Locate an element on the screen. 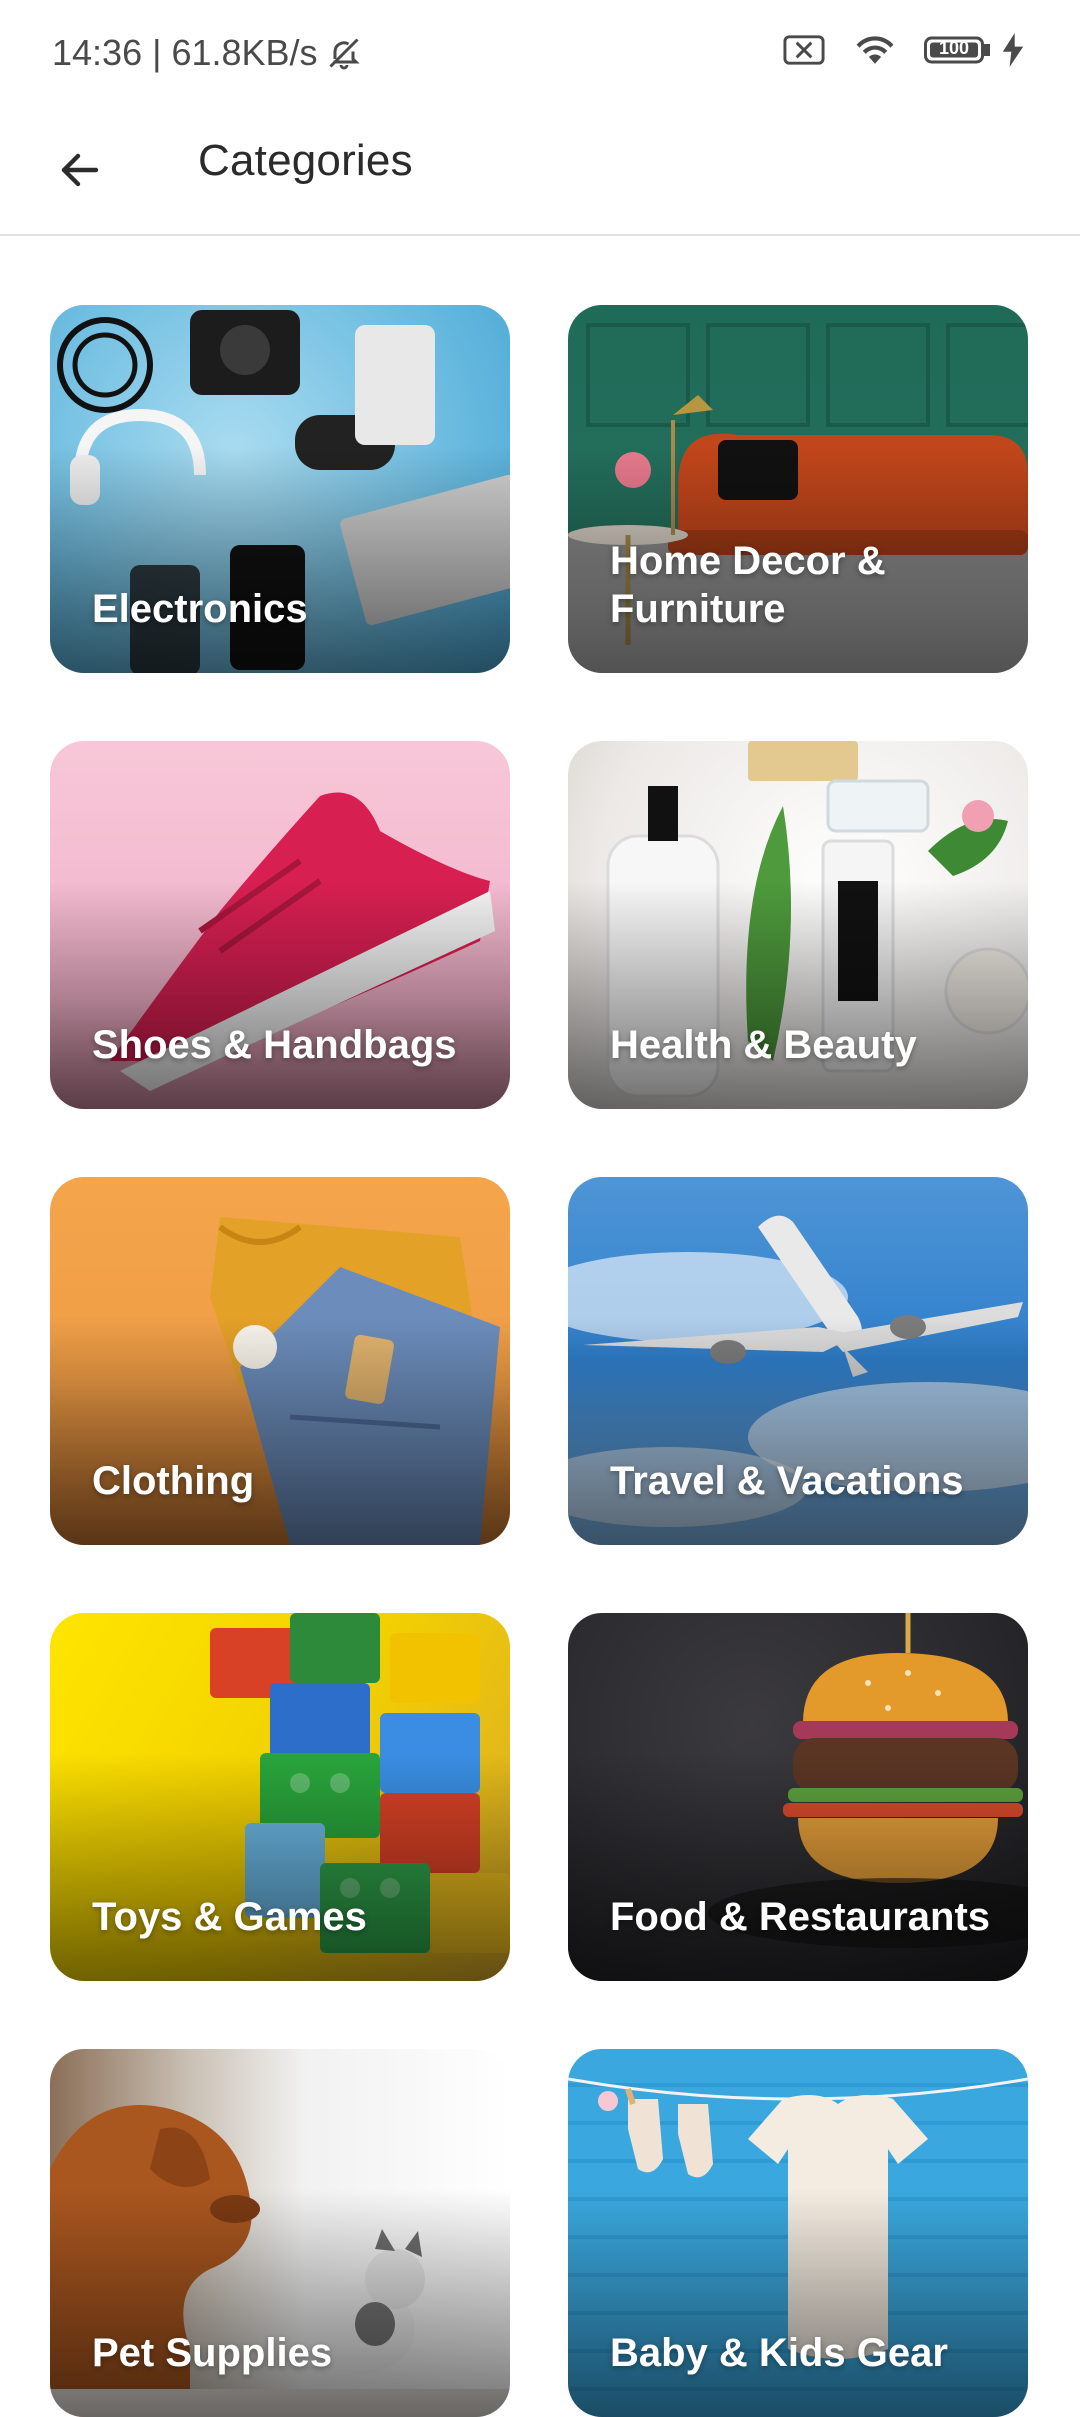  page-title: Categories is located at coordinates (305, 160).